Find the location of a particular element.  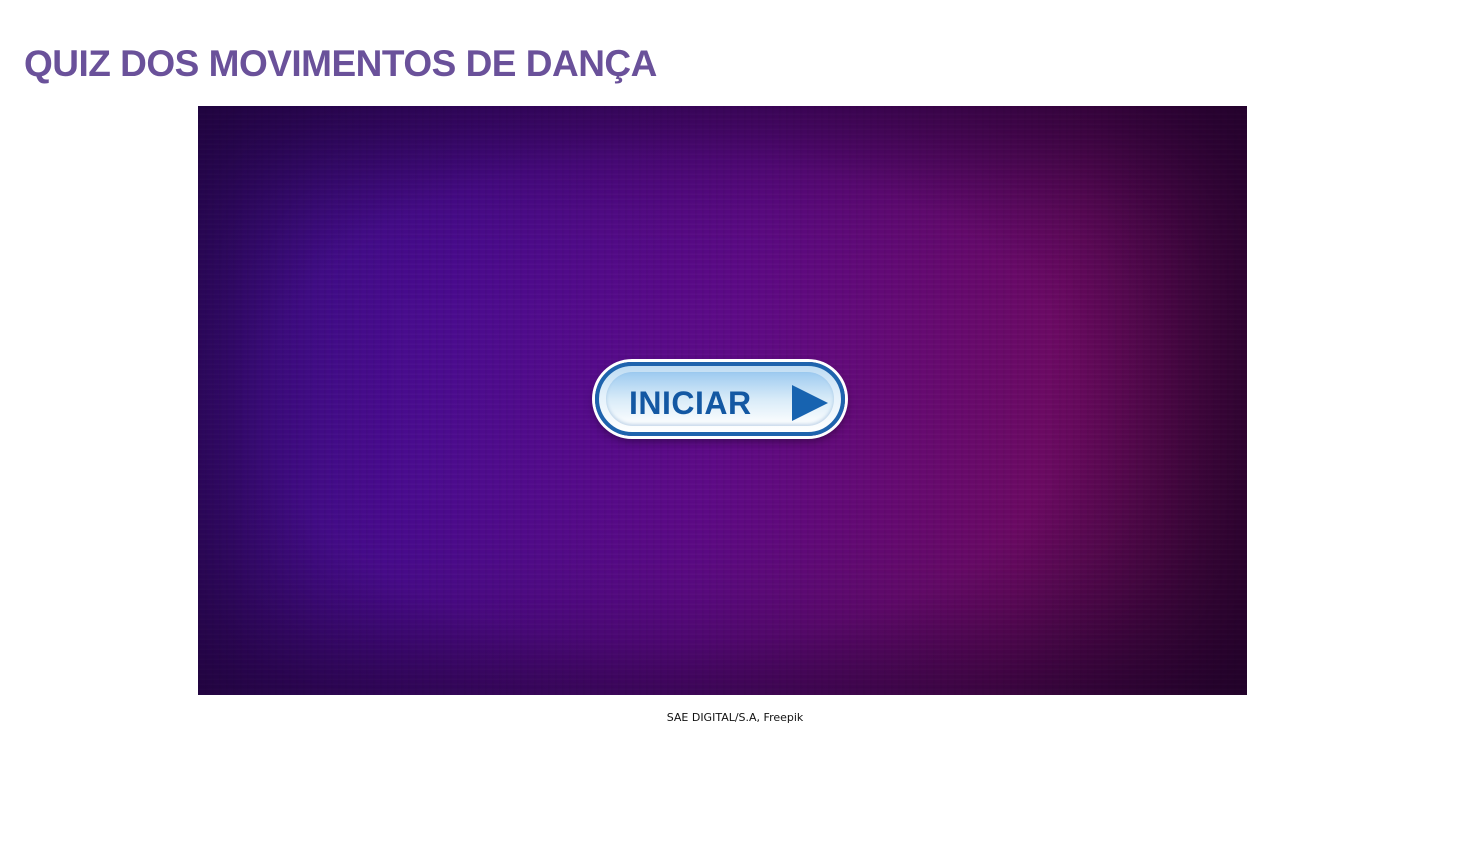

play-icon is located at coordinates (810, 403).